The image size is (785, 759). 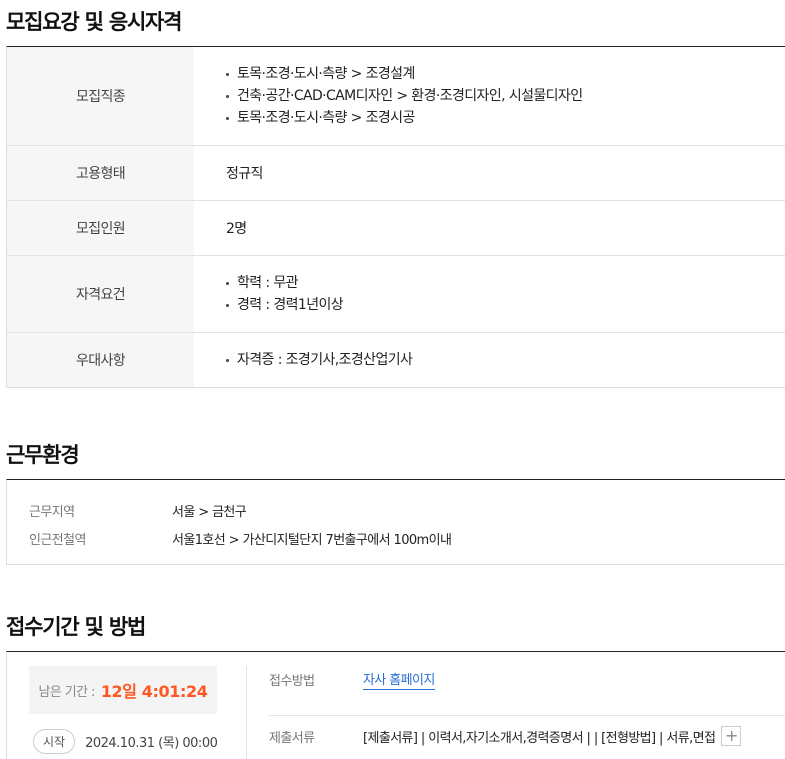 I want to click on recruit-row-qualifications: 자격요건 학력 : 무관 경력 : 경력1년이상, so click(x=396, y=294).